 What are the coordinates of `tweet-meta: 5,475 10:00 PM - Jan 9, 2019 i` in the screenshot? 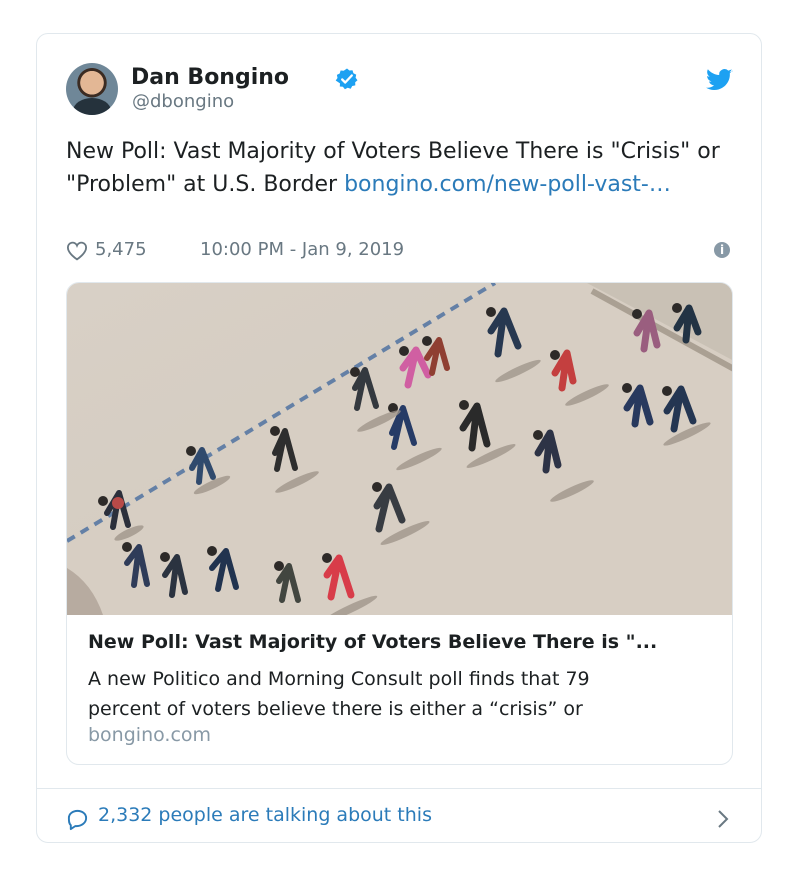 It's located at (401, 251).